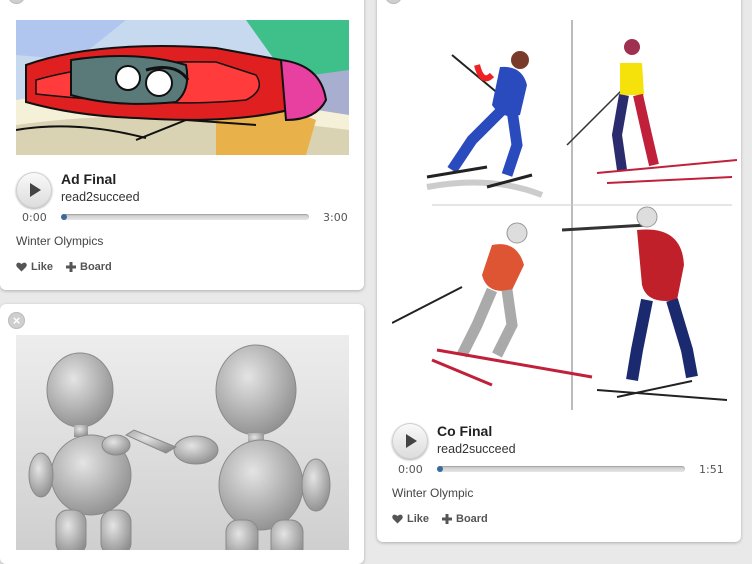 This screenshot has height=564, width=752. I want to click on bobsled-image, so click(182, 87).